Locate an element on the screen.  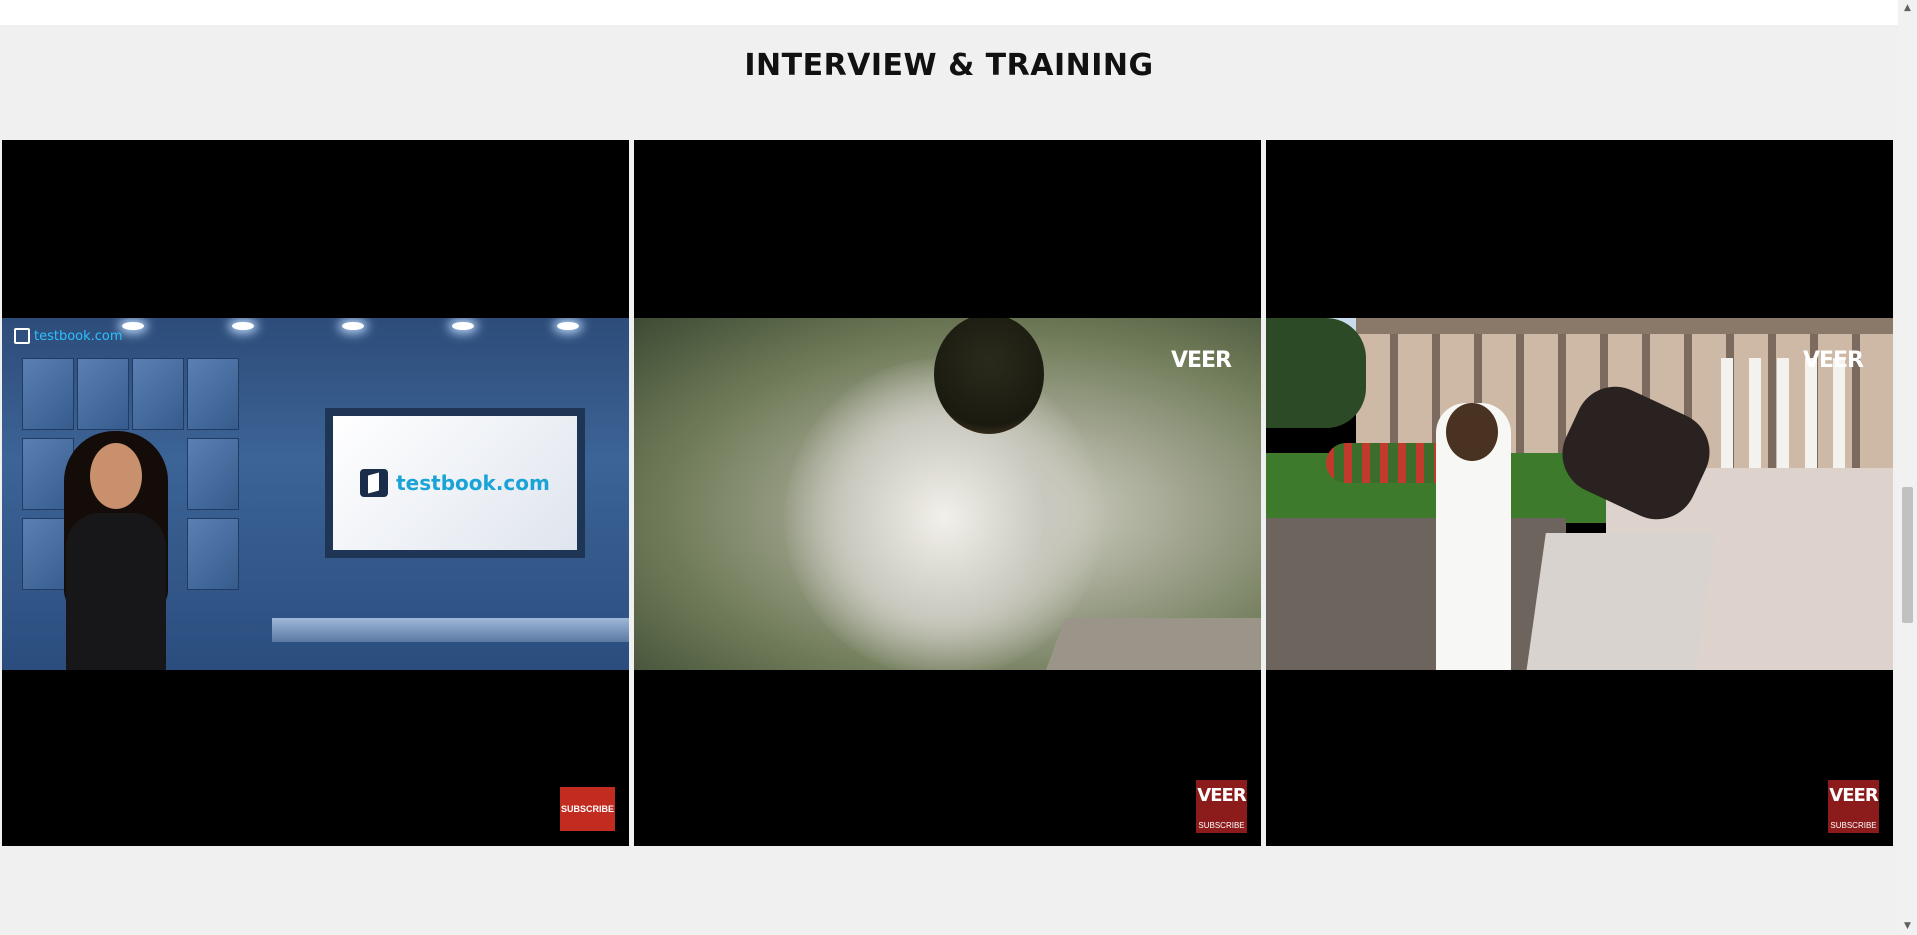
channel-watermark-3: VEER is located at coordinates (1833, 360).